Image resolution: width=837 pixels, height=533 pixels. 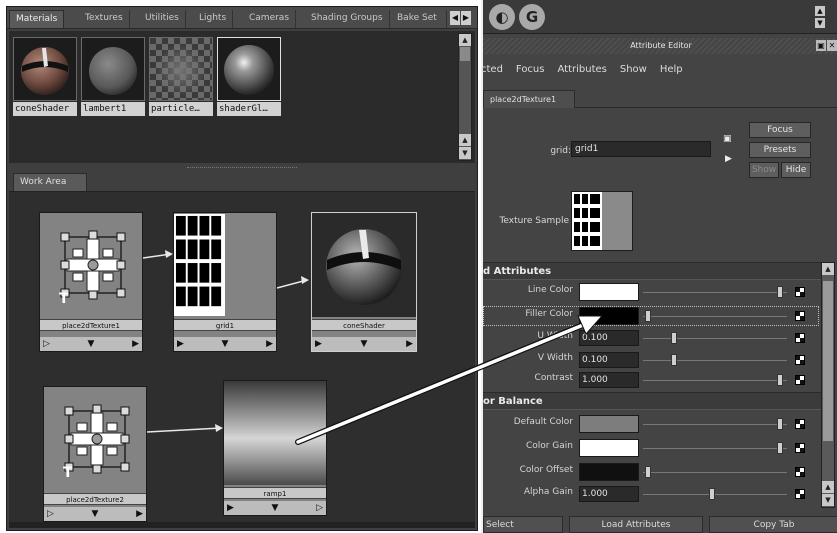 What do you see at coordinates (465, 97) in the screenshot?
I see `swatch-scrollbar: ▲ ▲ ▼` at bounding box center [465, 97].